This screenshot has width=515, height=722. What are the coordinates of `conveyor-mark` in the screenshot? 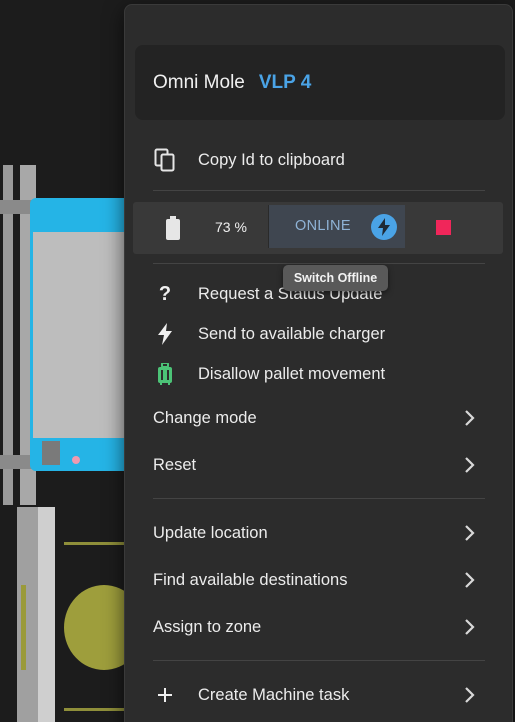 It's located at (23, 627).